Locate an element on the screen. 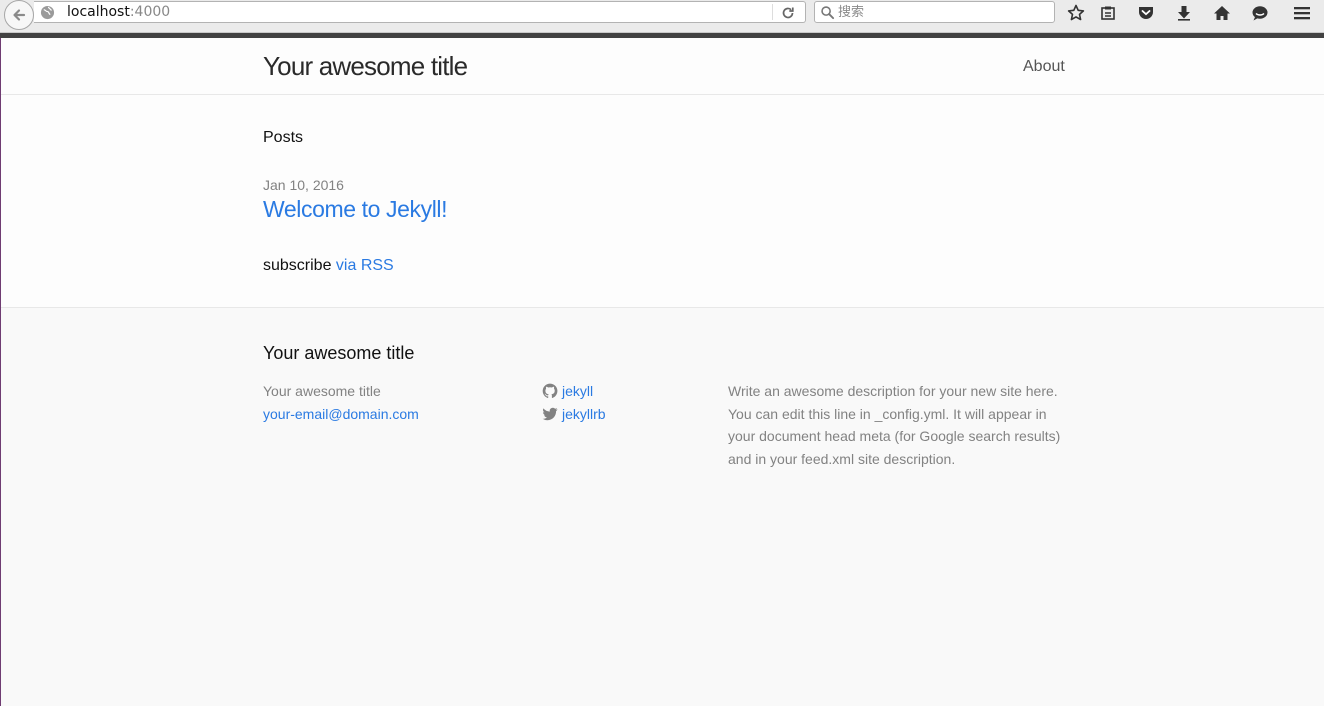  post-title-link: Welcome to Jekyll! is located at coordinates (355, 209).